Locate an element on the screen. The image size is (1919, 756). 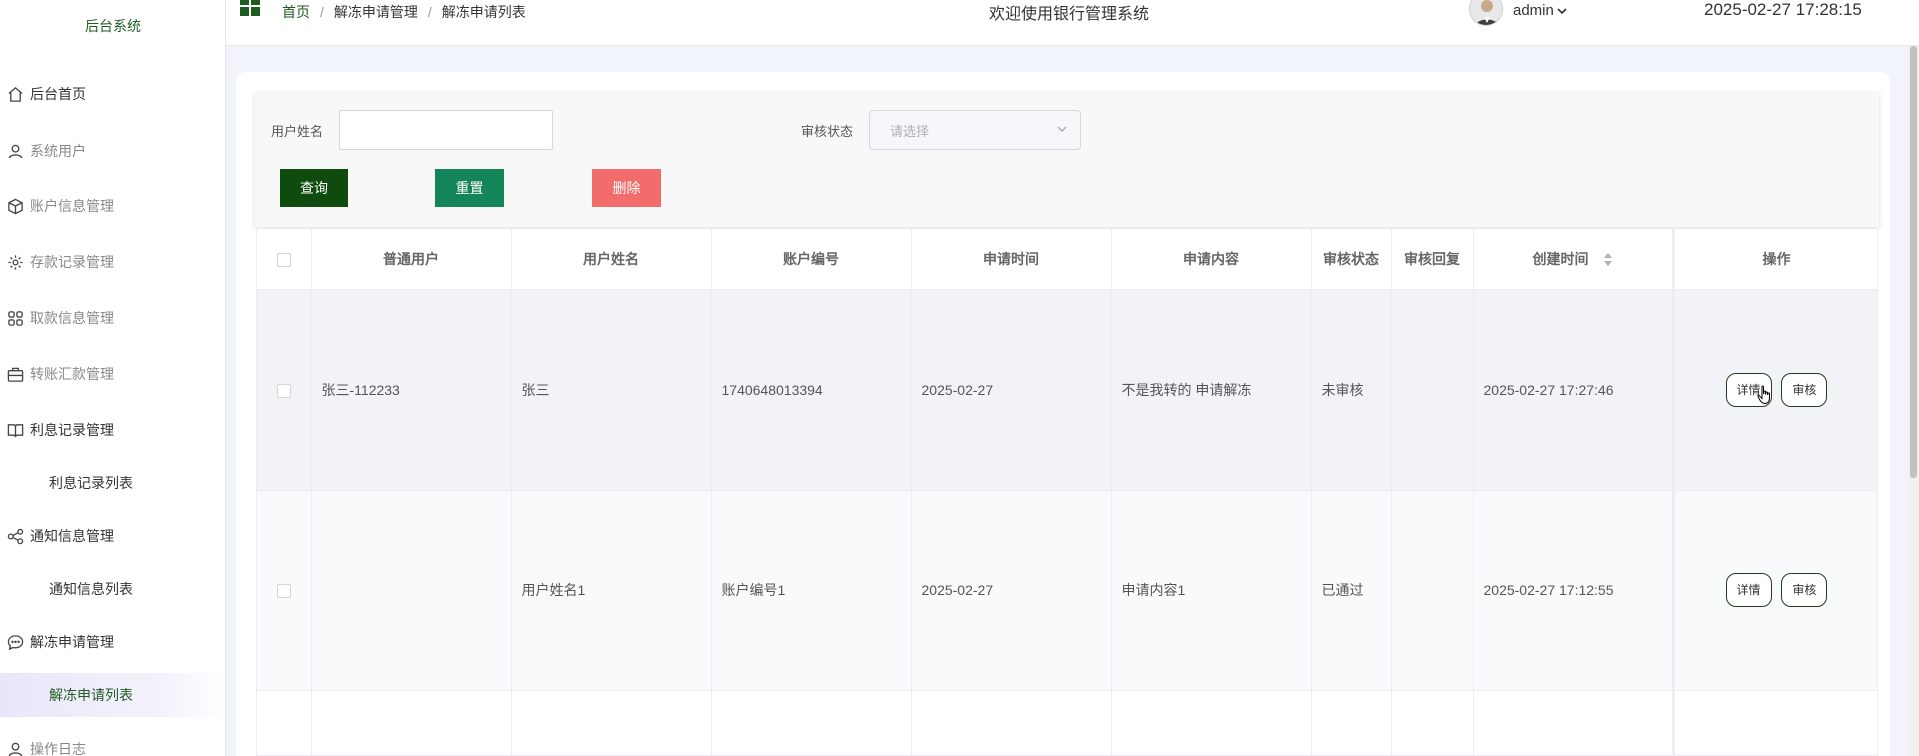
breadcrumb-current: 解冻申请列表 is located at coordinates (483, 12).